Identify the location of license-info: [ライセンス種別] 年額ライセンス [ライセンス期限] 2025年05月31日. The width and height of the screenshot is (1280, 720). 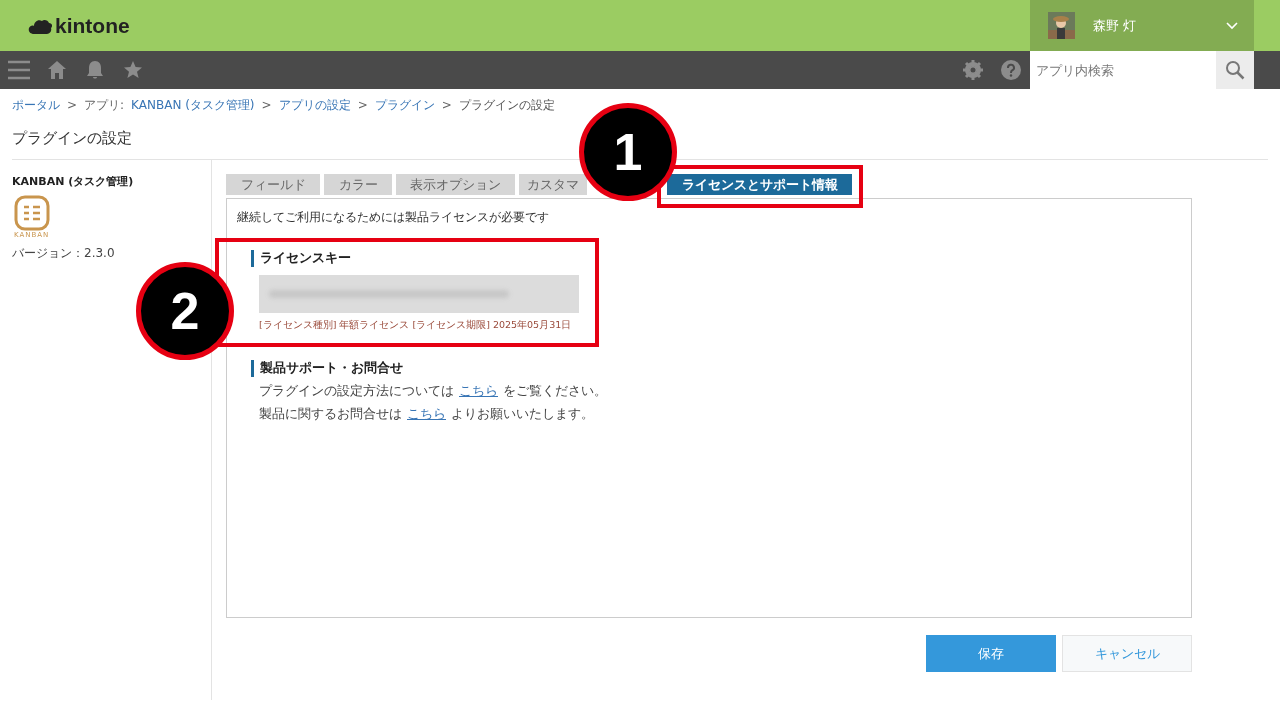
(416, 325).